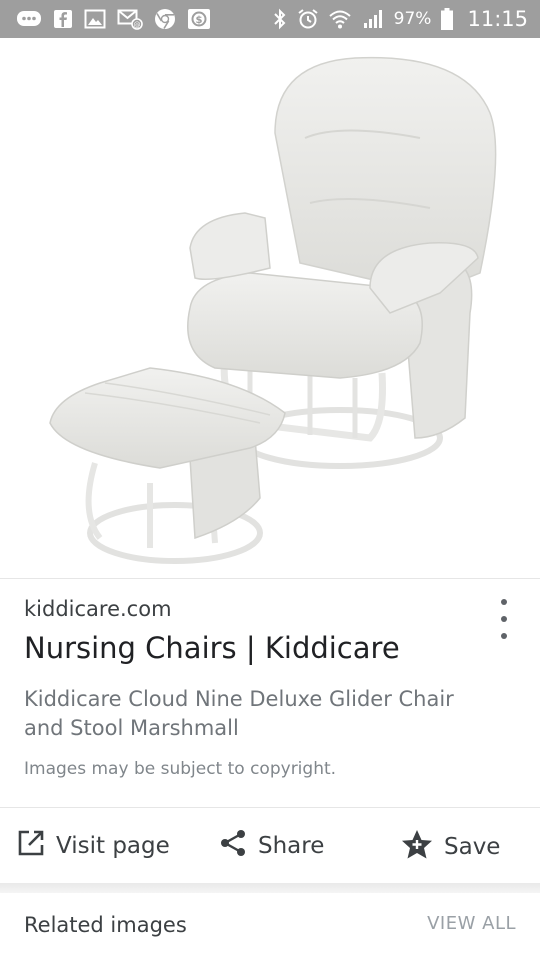  I want to click on result-title: Nursing Chairs | Kiddicare, so click(212, 648).